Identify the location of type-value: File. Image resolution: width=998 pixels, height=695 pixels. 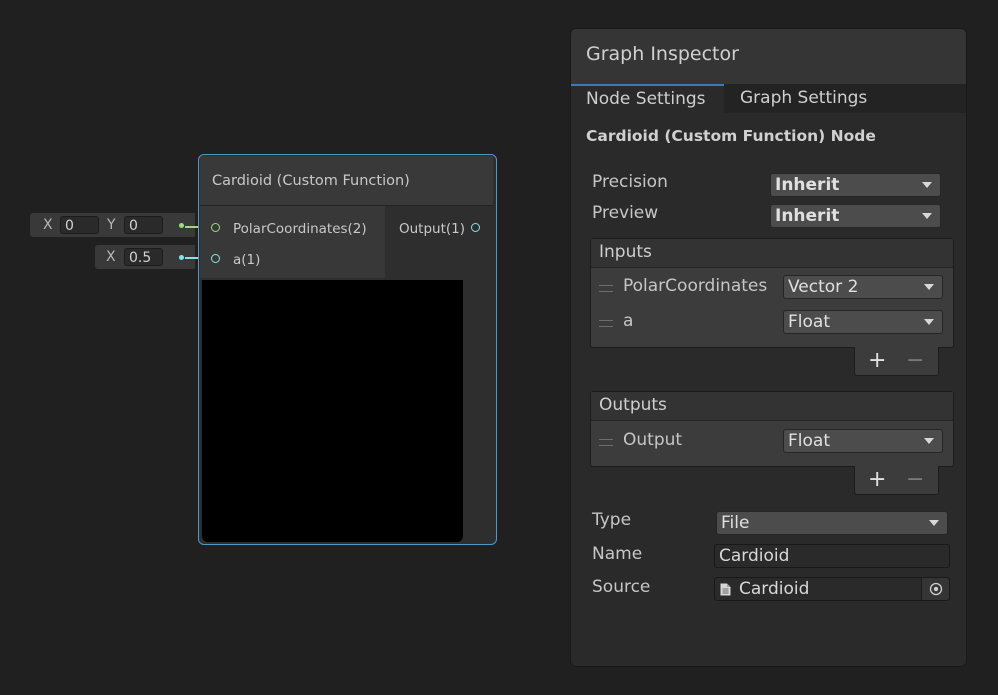
(735, 523).